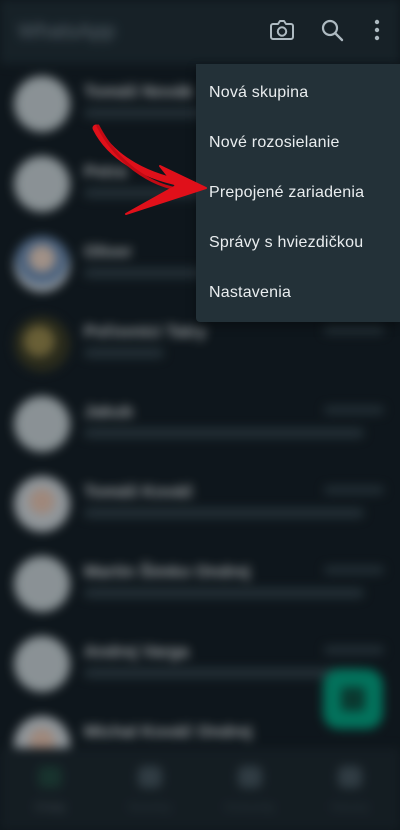 This screenshot has height=830, width=400. What do you see at coordinates (259, 92) in the screenshot?
I see `menu-item-label: Nová skupina` at bounding box center [259, 92].